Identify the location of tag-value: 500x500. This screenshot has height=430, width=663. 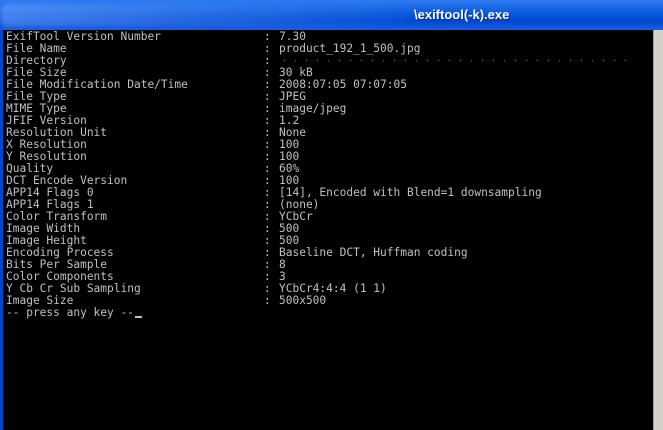
(303, 300).